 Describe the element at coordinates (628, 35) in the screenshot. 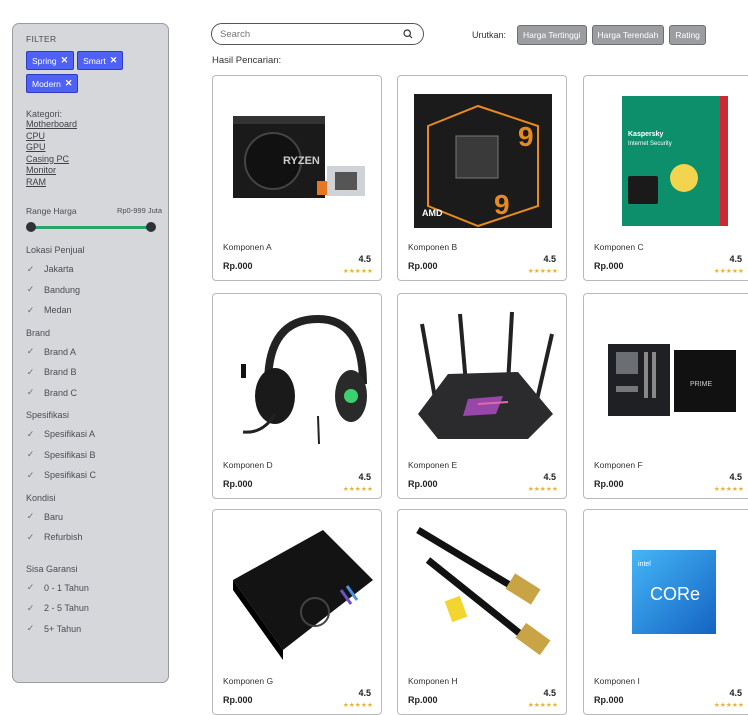

I see `sort-button-lowest-price: Harga Terendah` at that location.